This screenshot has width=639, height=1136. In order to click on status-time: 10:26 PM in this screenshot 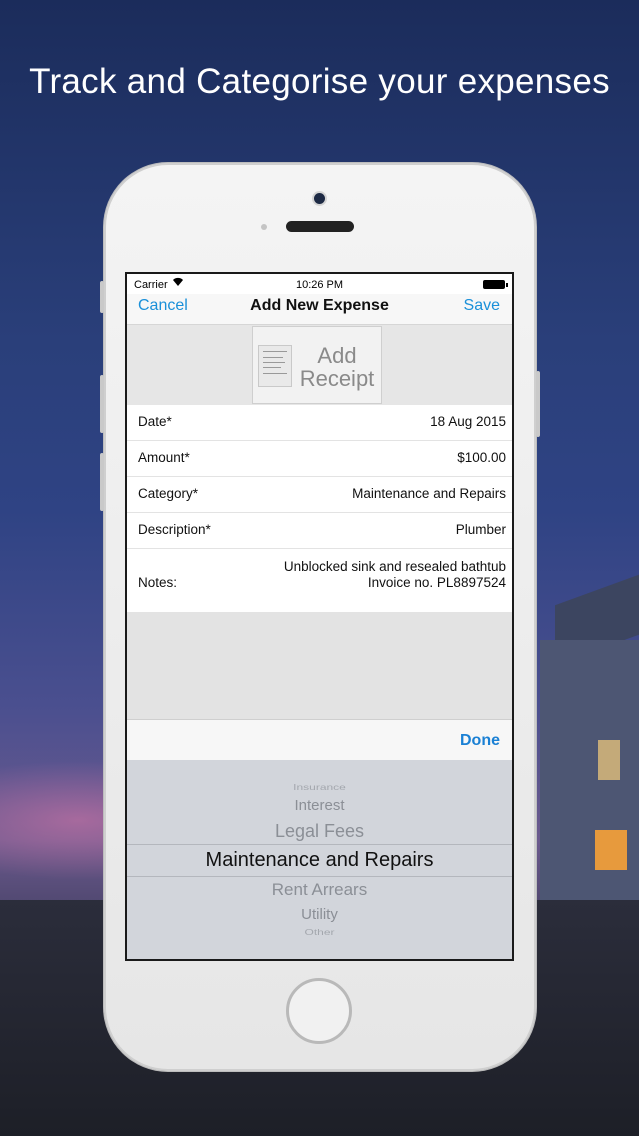, I will do `click(319, 285)`.